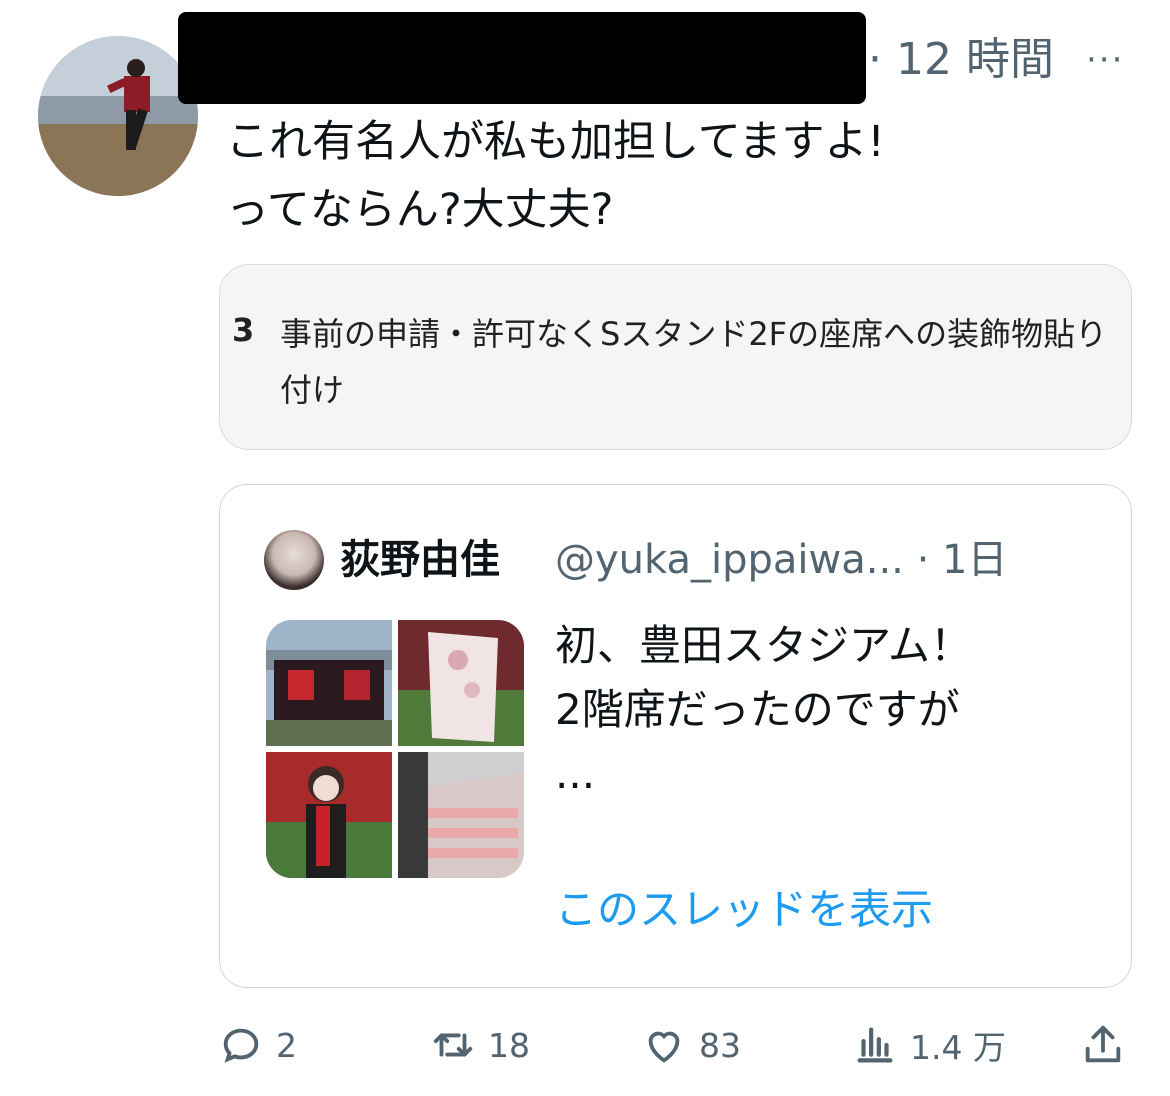 Image resolution: width=1170 pixels, height=1096 pixels. What do you see at coordinates (961, 60) in the screenshot?
I see `tweet-timestamp: · 12 時間` at bounding box center [961, 60].